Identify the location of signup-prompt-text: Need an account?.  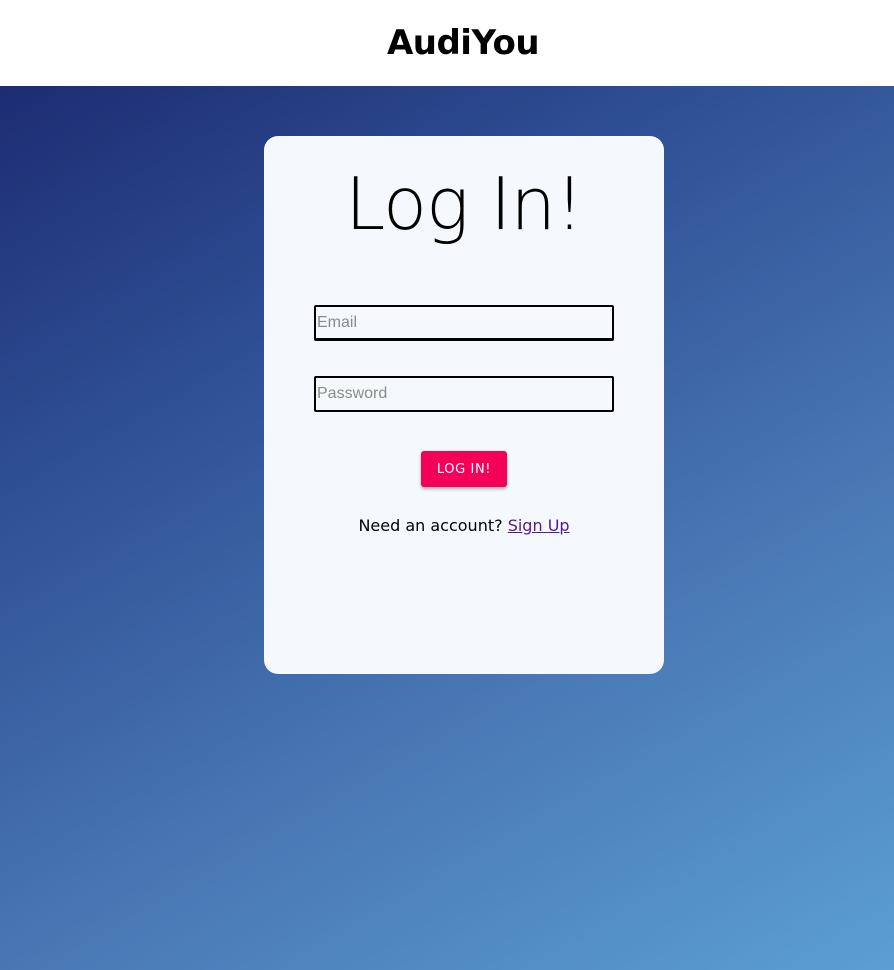
(430, 525).